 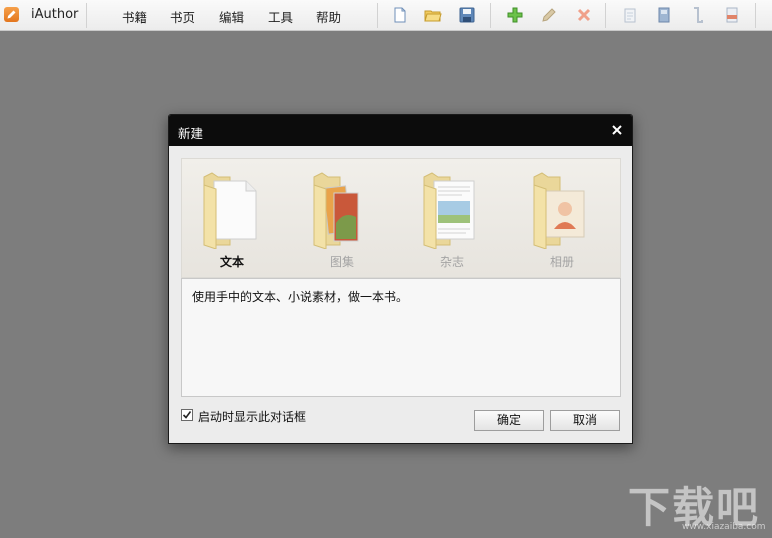 I want to click on description-box: 使用手中的文本、小说素材，做一本书。, so click(x=401, y=337).